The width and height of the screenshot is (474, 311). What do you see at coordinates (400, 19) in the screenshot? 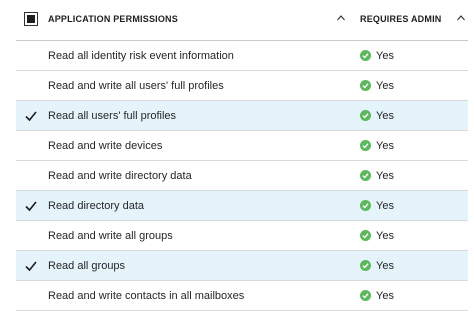
I see `column-header-requires-admin: REQUIRES ADMIN` at bounding box center [400, 19].